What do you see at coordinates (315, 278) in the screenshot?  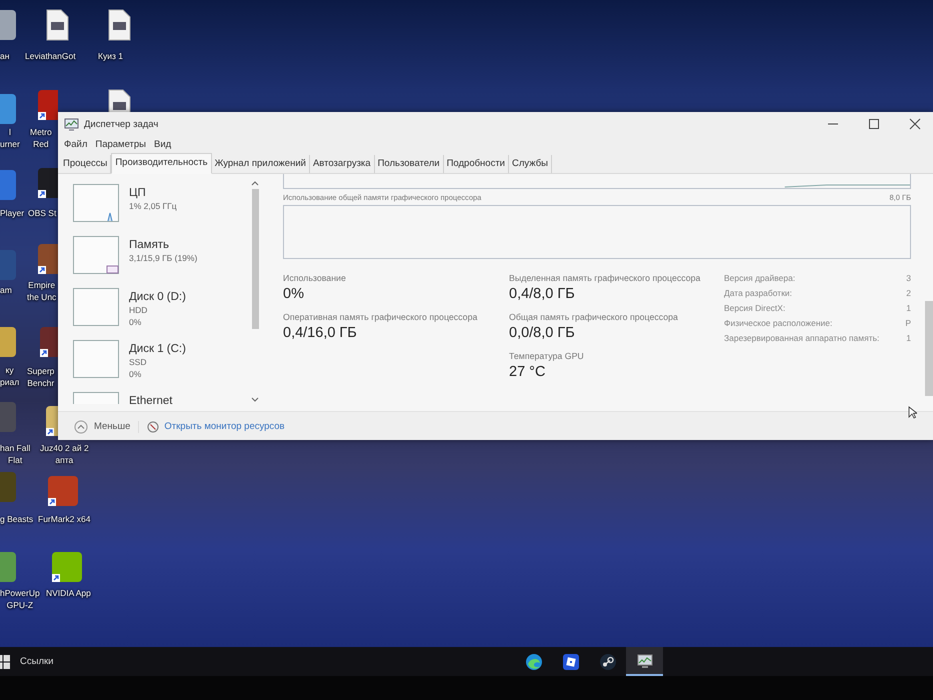 I see `stat-label: Использование` at bounding box center [315, 278].